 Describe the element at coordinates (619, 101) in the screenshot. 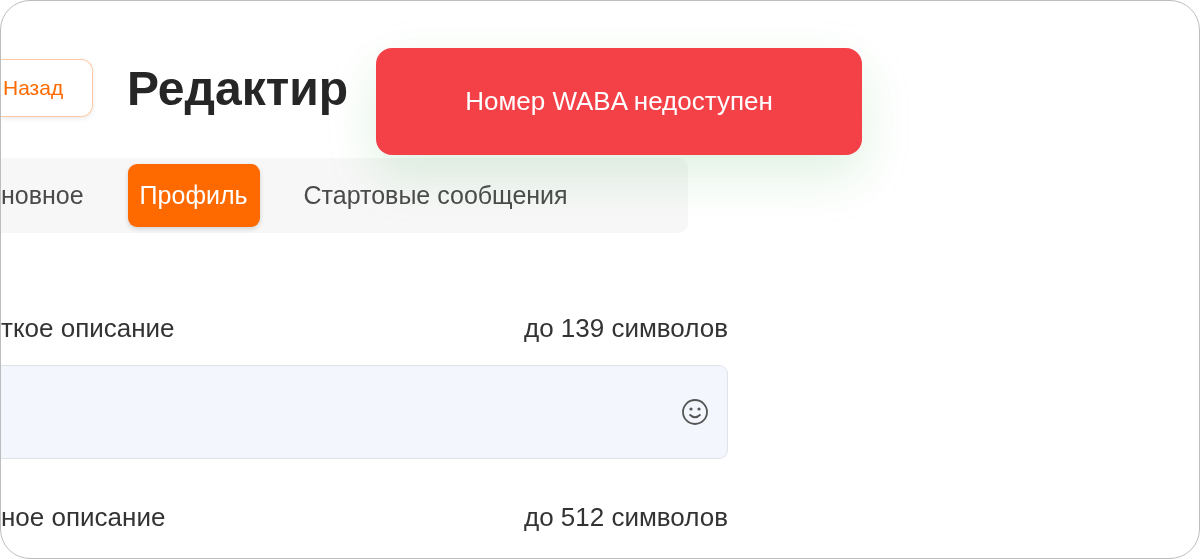

I see `error-toast: Номер WABA недоступен` at that location.